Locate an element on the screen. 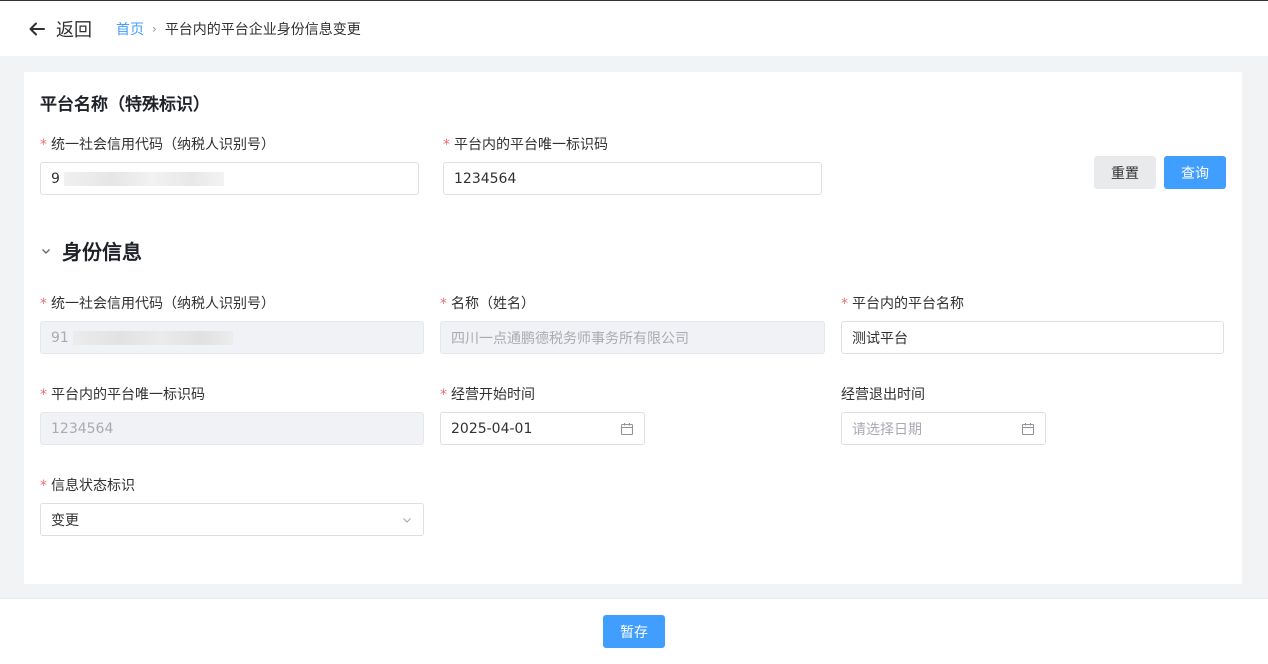  footer-bar: 暂存 is located at coordinates (634, 631).